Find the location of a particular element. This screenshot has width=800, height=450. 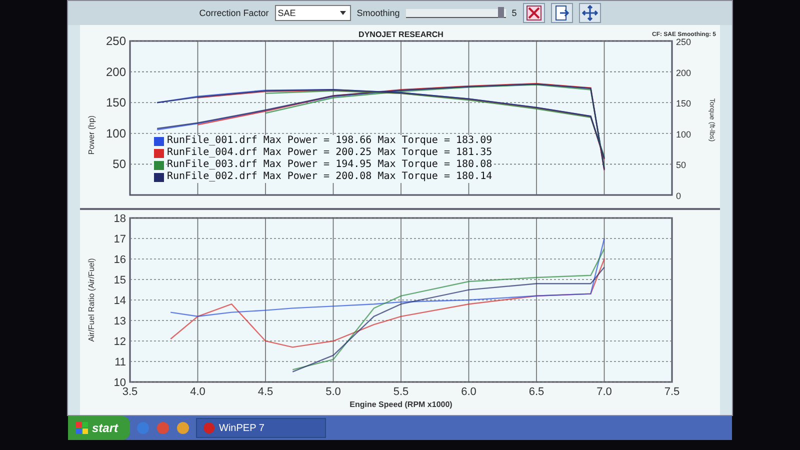

axis-tick-label: 7.5 is located at coordinates (672, 392).